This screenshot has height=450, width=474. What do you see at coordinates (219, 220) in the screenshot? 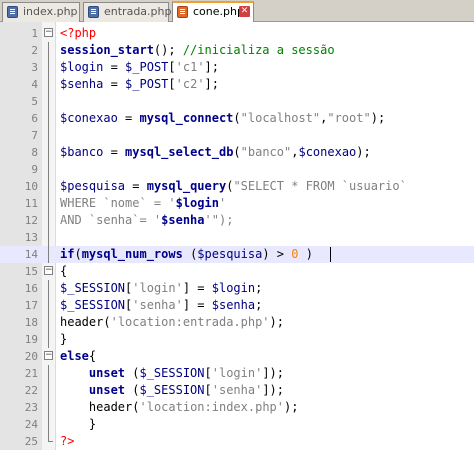
I see `code-token: '");` at bounding box center [219, 220].